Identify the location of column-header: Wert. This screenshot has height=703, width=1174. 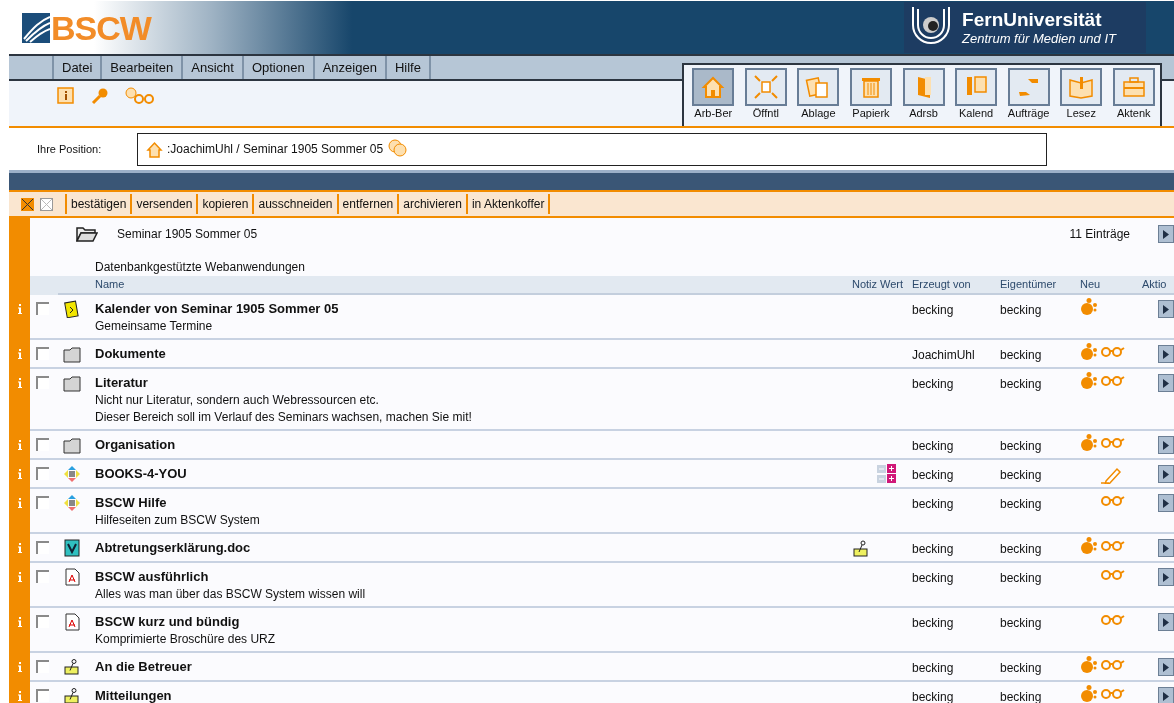
(894, 284).